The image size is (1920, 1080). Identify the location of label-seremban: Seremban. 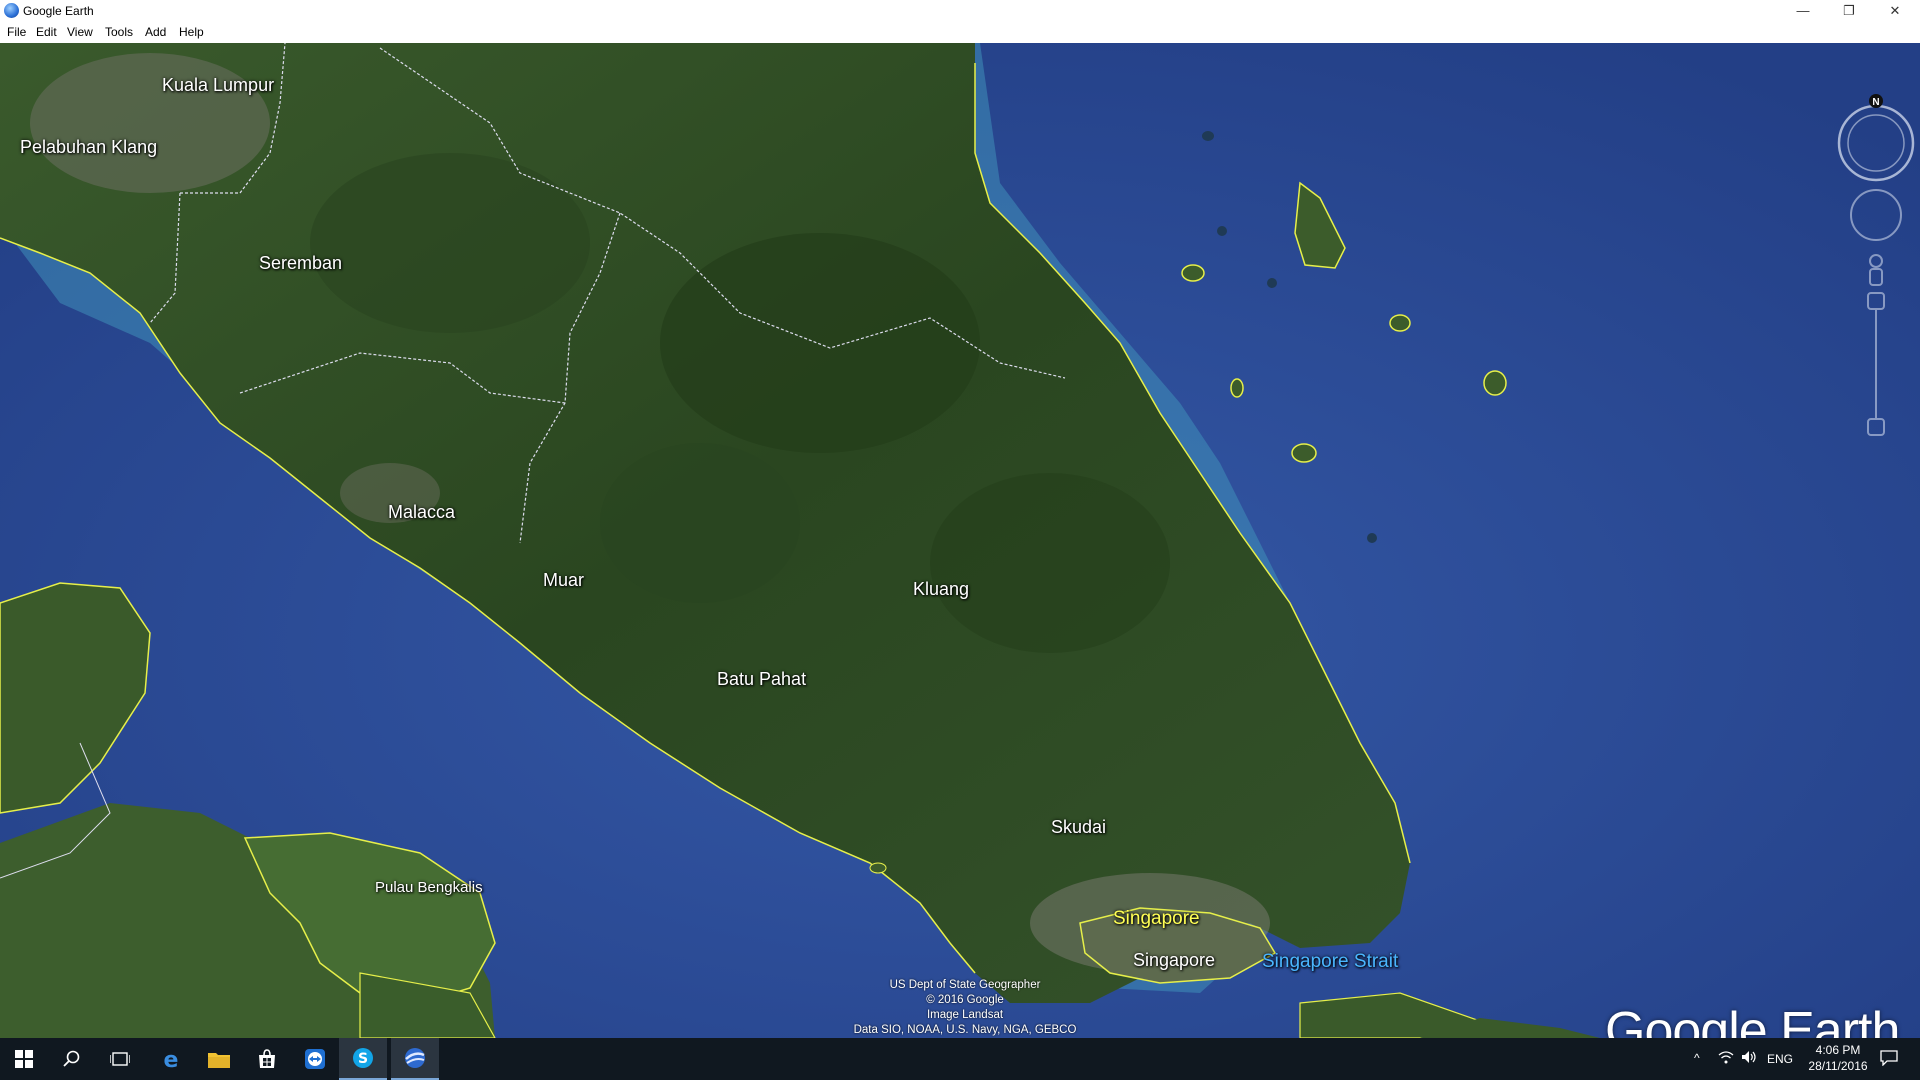
(300, 263).